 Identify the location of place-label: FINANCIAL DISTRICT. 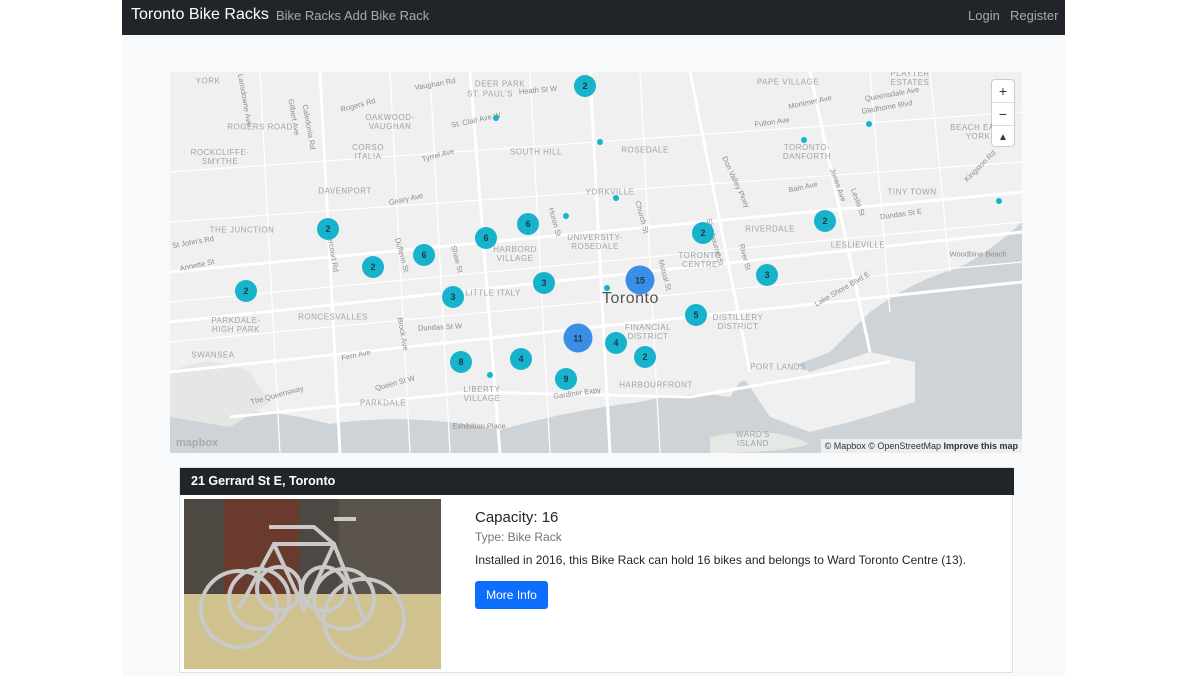
(648, 332).